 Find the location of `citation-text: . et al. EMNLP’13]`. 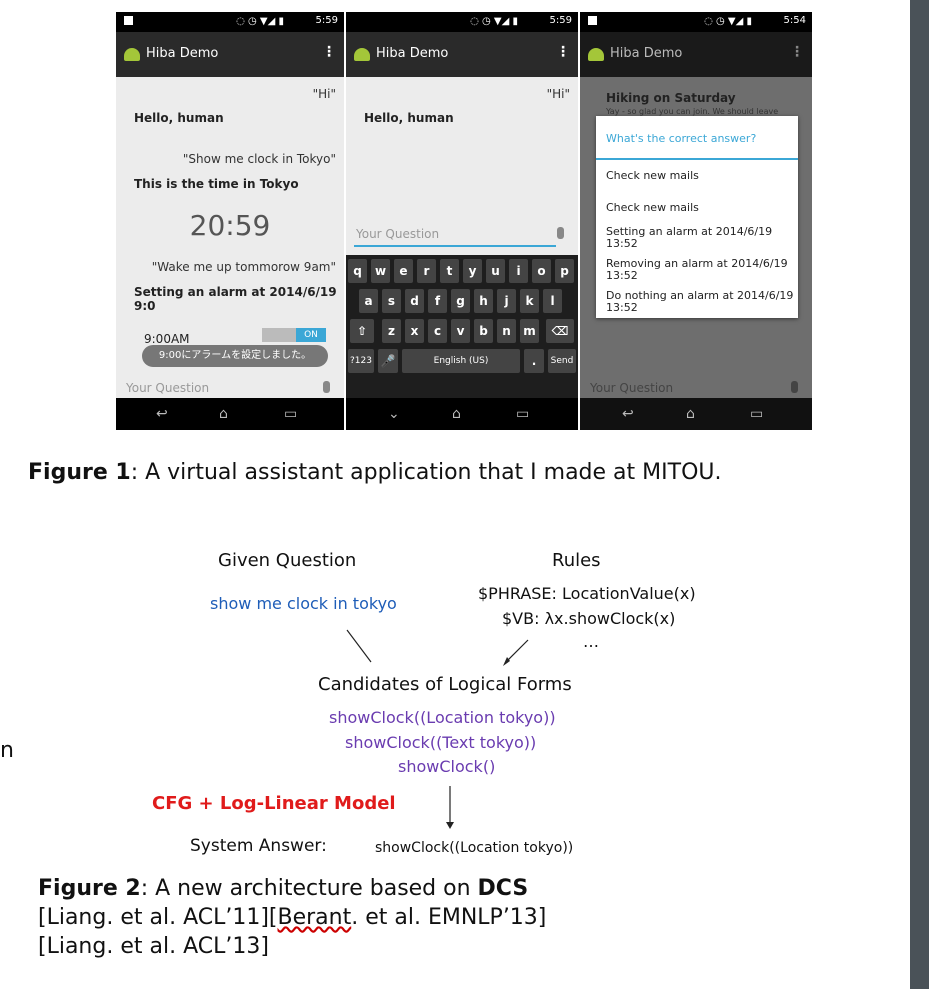

citation-text: . et al. EMNLP’13] is located at coordinates (449, 917).